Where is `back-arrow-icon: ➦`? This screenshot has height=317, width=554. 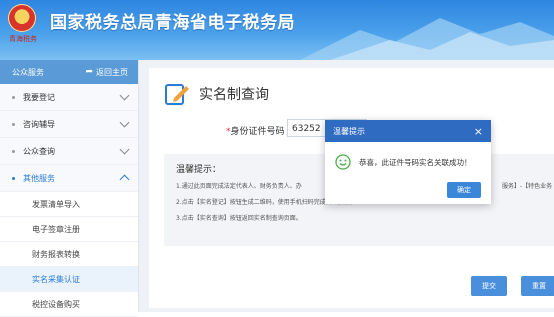 back-arrow-icon: ➦ is located at coordinates (89, 72).